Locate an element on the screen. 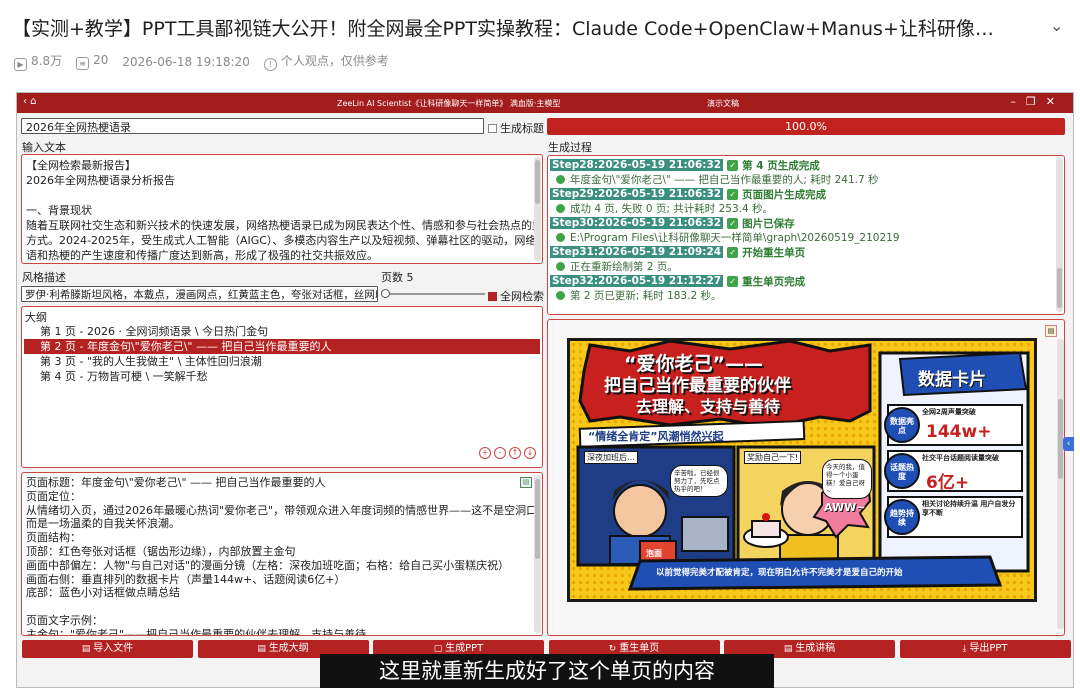  move-up-icon: ↑ is located at coordinates (515, 453).